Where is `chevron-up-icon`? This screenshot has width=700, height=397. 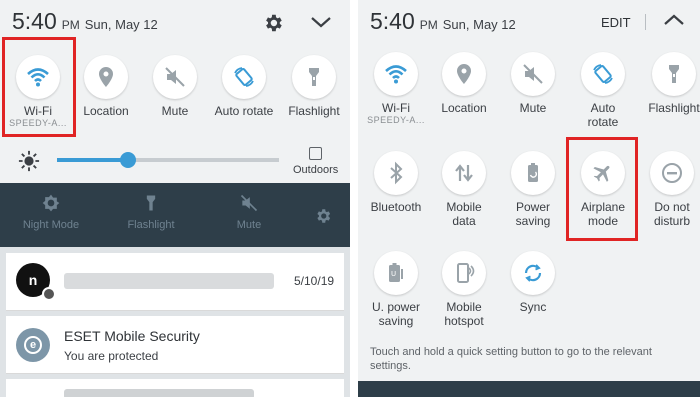 chevron-up-icon is located at coordinates (674, 22).